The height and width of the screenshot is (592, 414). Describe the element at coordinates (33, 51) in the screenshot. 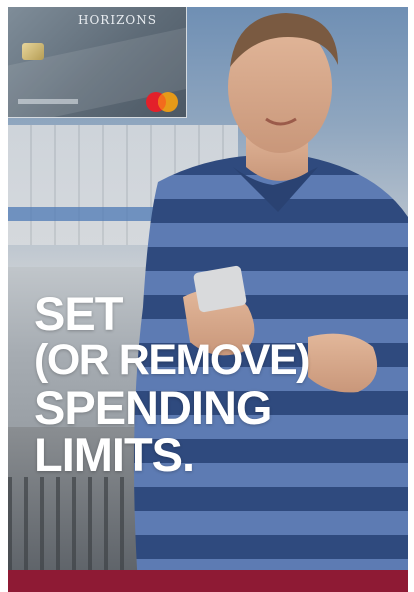

I see `card-chip-icon` at that location.